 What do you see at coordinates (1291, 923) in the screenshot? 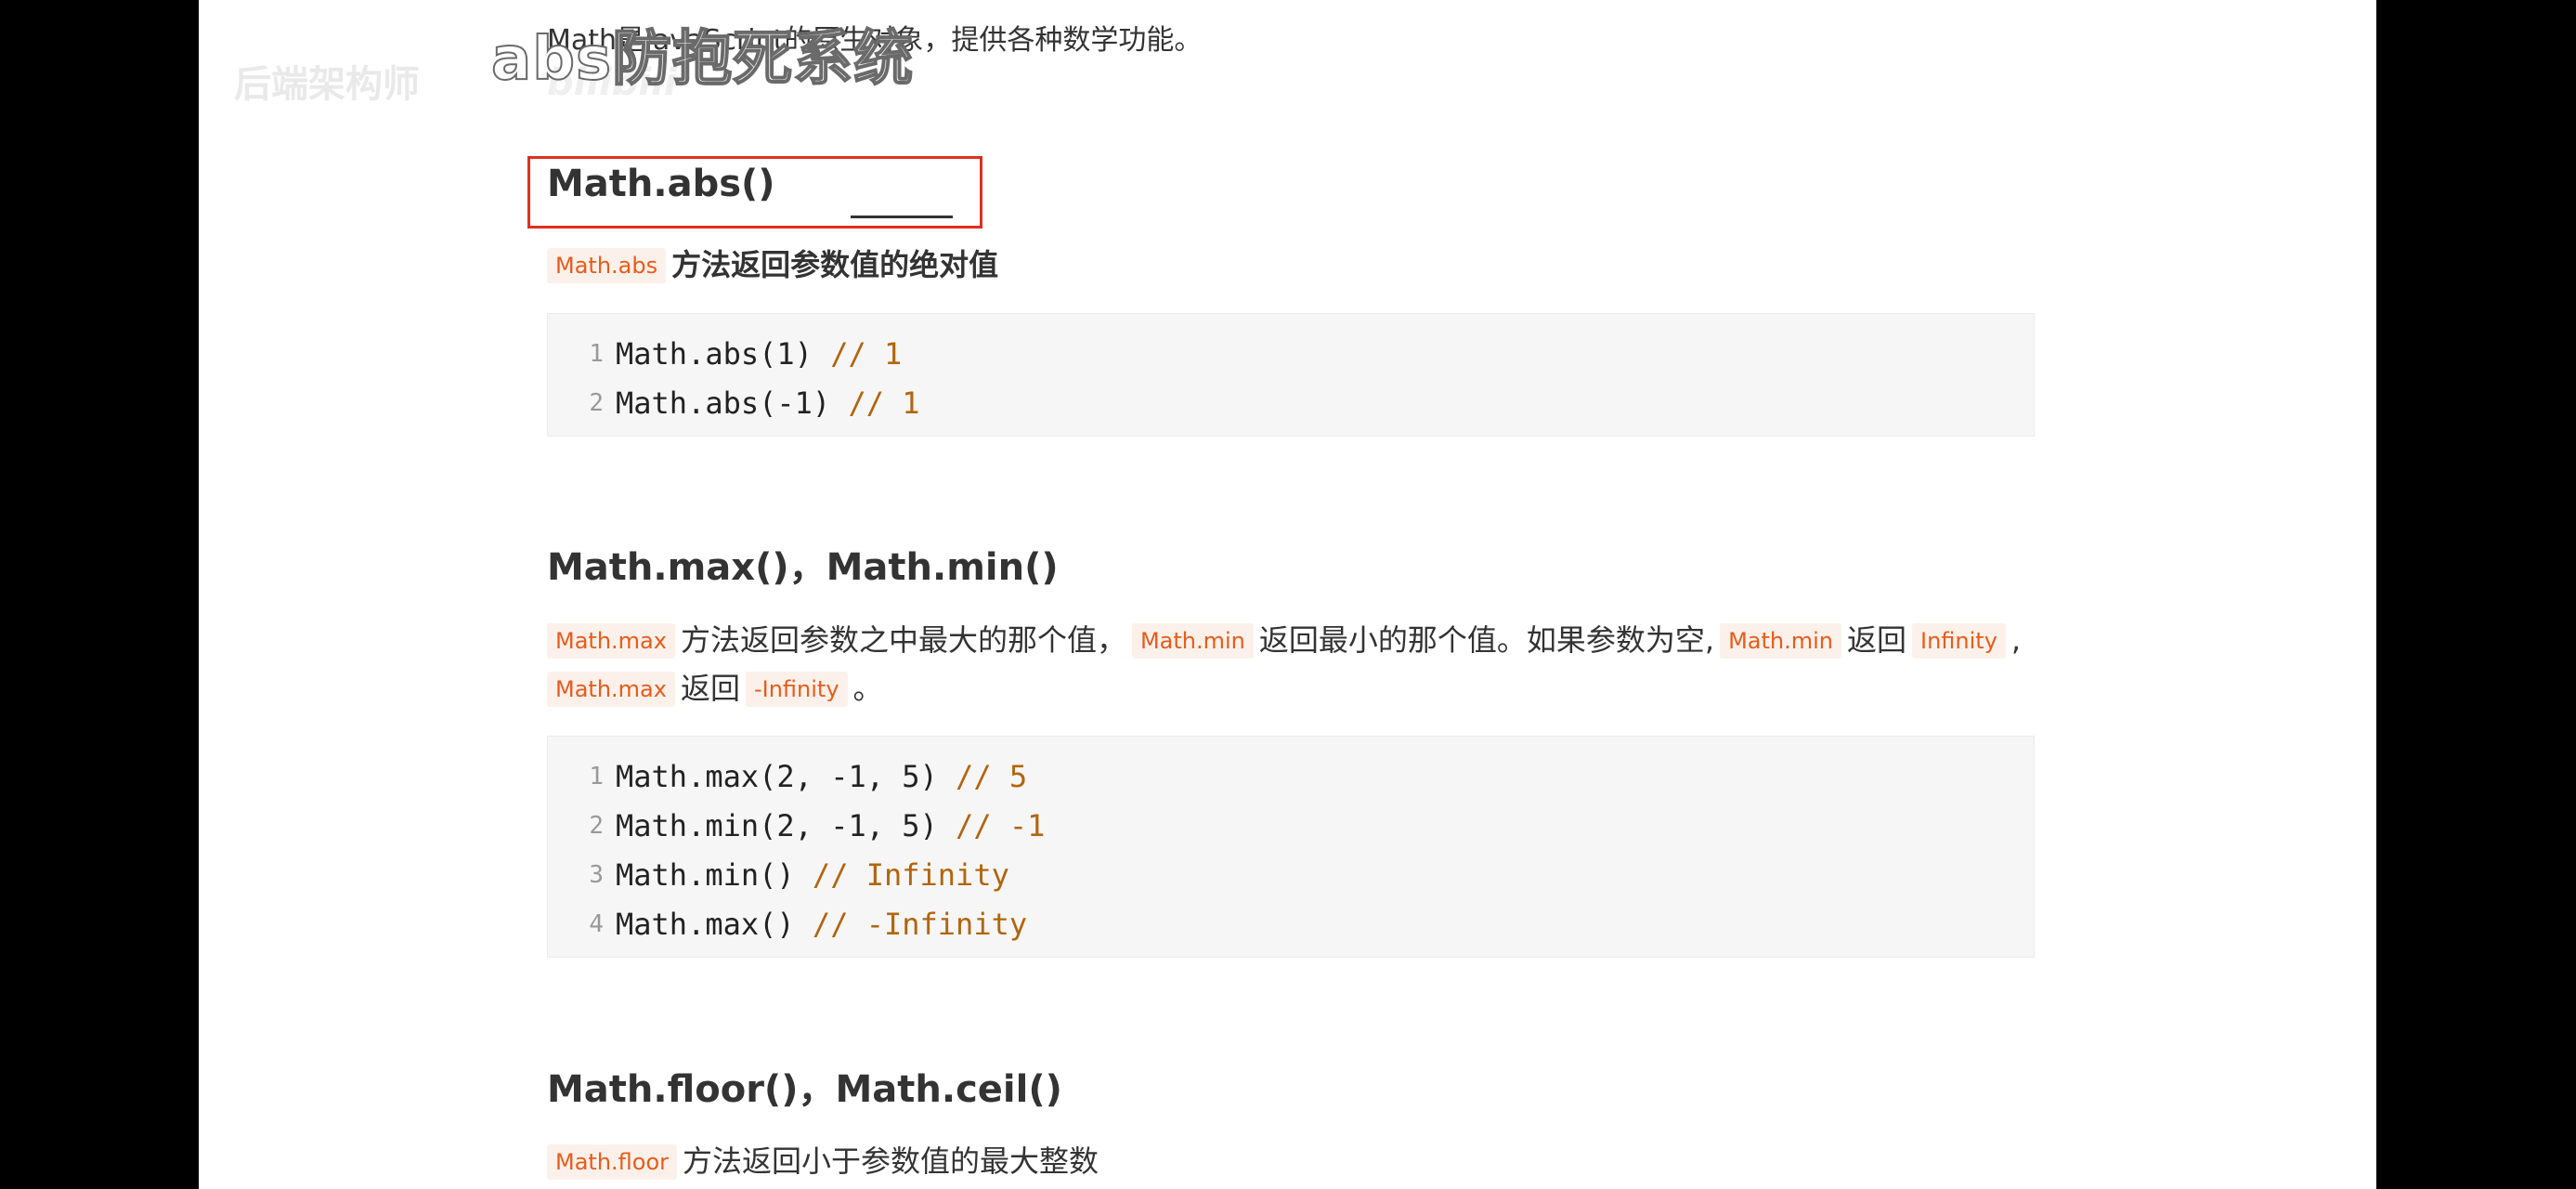
I see `code-line: 4 Math.max() // -Infinity` at bounding box center [1291, 923].